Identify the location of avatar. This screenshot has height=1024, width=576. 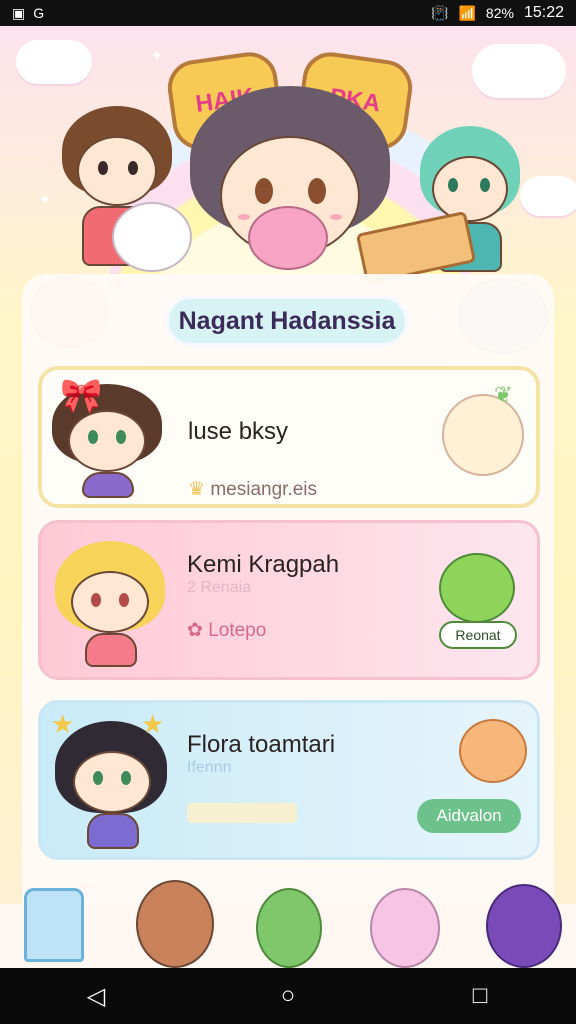
(110, 601).